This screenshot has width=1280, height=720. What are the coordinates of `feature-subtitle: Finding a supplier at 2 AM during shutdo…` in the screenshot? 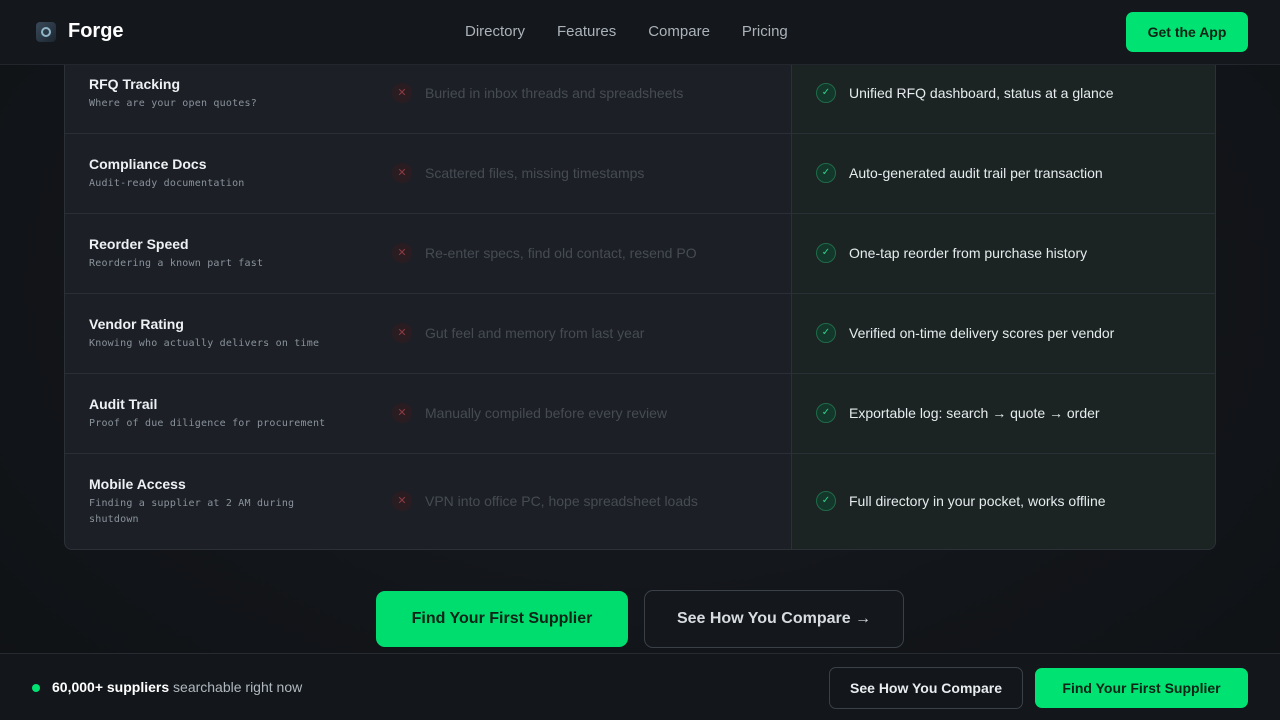 It's located at (192, 511).